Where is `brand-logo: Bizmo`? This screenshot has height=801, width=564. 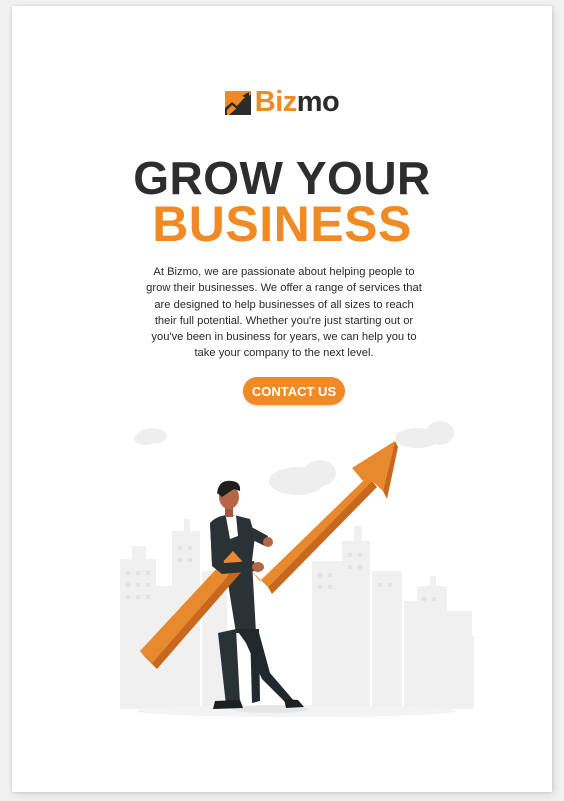
brand-logo: Bizmo is located at coordinates (282, 102).